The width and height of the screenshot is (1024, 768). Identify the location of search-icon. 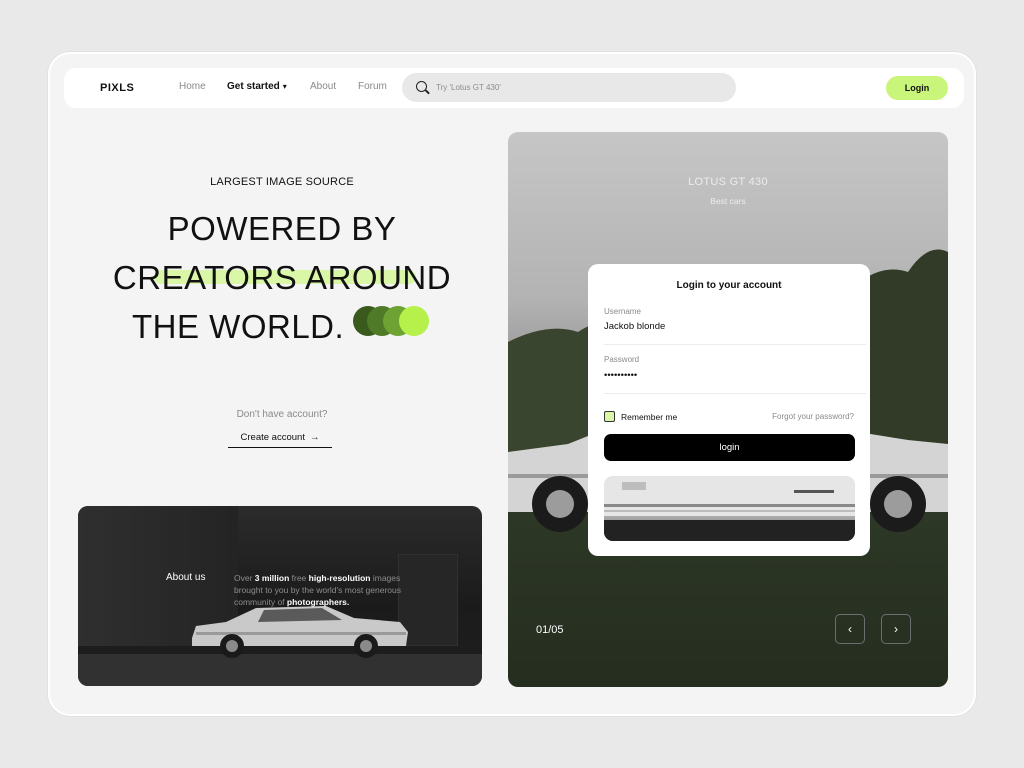
(423, 87).